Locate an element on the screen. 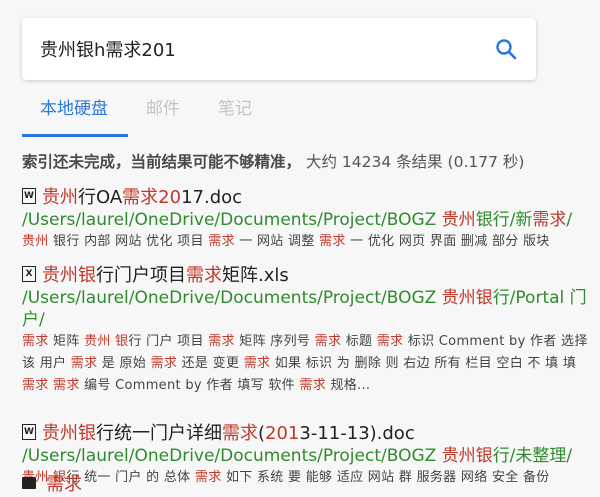 Image resolution: width=600 pixels, height=497 pixels. text-segment: 3-11-13).doc is located at coordinates (357, 433).